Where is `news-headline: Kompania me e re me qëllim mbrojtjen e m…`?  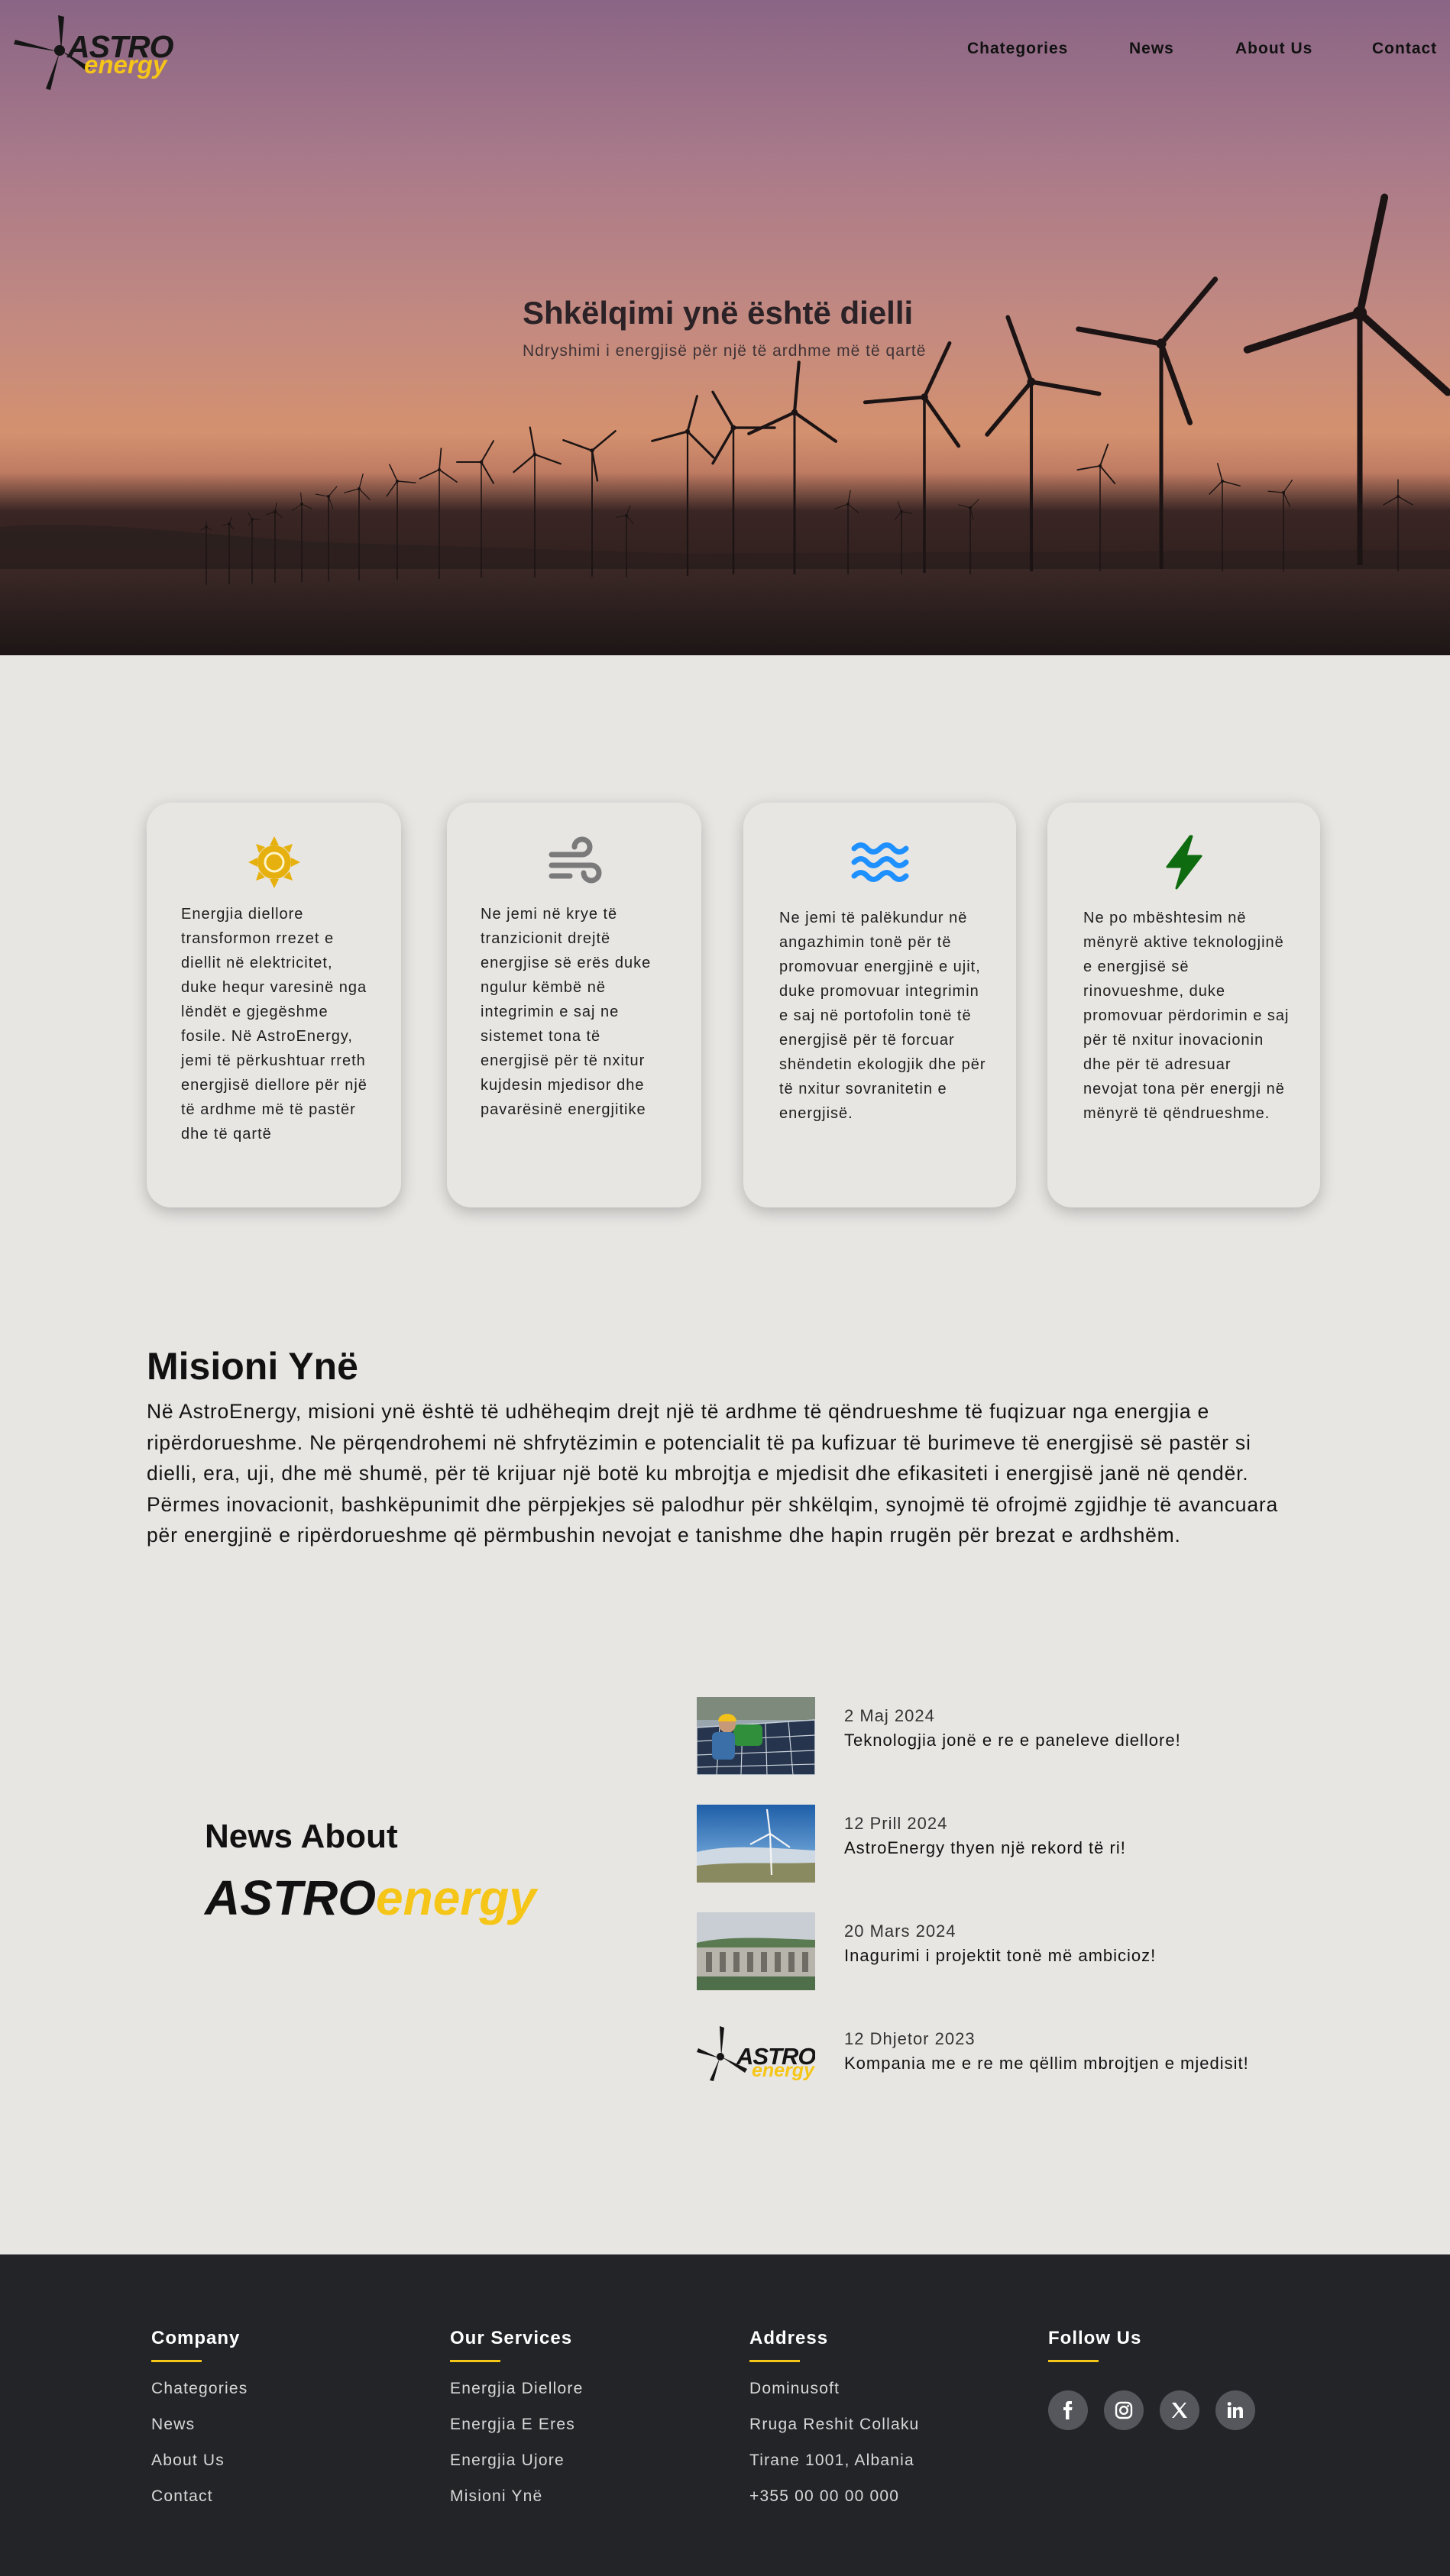
news-headline: Kompania me e re me qëllim mbrojtjen e m… is located at coordinates (1046, 2063).